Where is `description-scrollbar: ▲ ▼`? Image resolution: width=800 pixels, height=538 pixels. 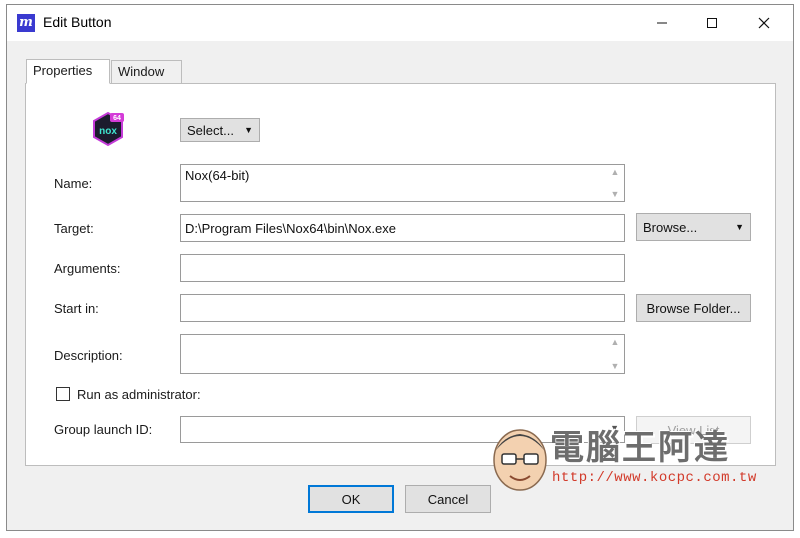
description-scrollbar: ▲ ▼ is located at coordinates (615, 354).